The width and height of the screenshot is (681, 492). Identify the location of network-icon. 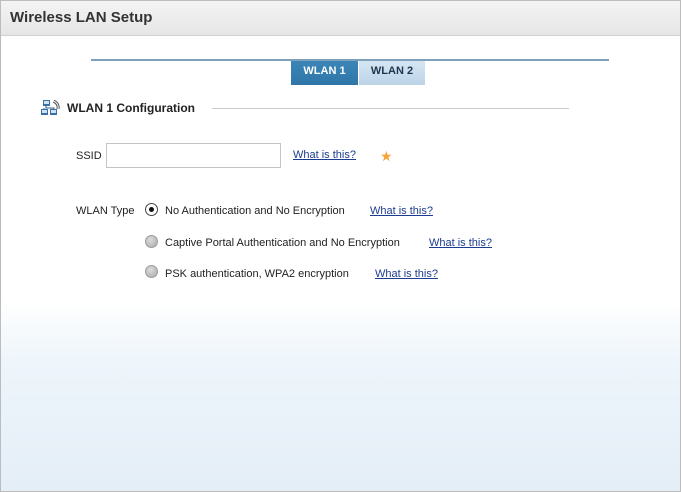
(50, 107).